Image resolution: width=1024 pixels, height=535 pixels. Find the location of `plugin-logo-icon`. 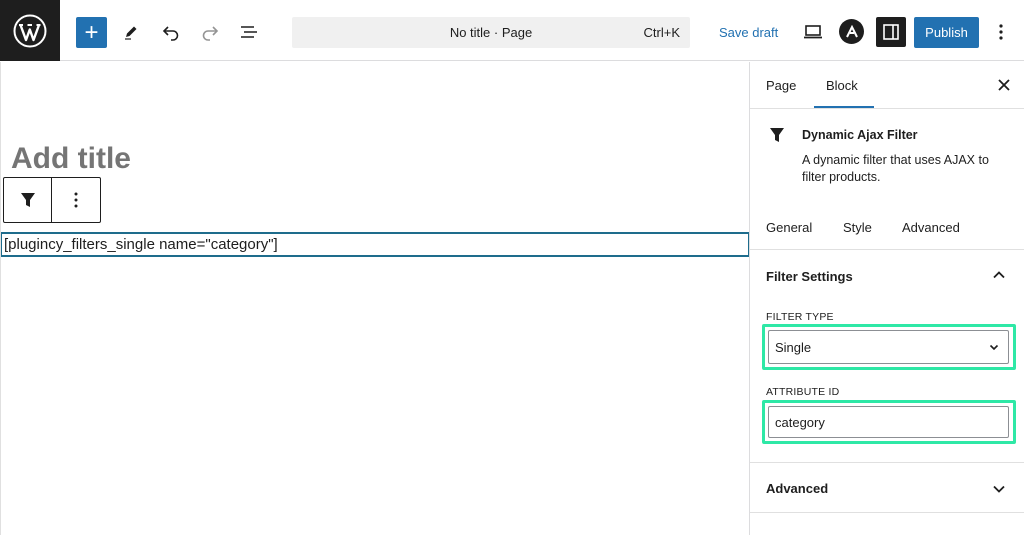

plugin-logo-icon is located at coordinates (851, 30).